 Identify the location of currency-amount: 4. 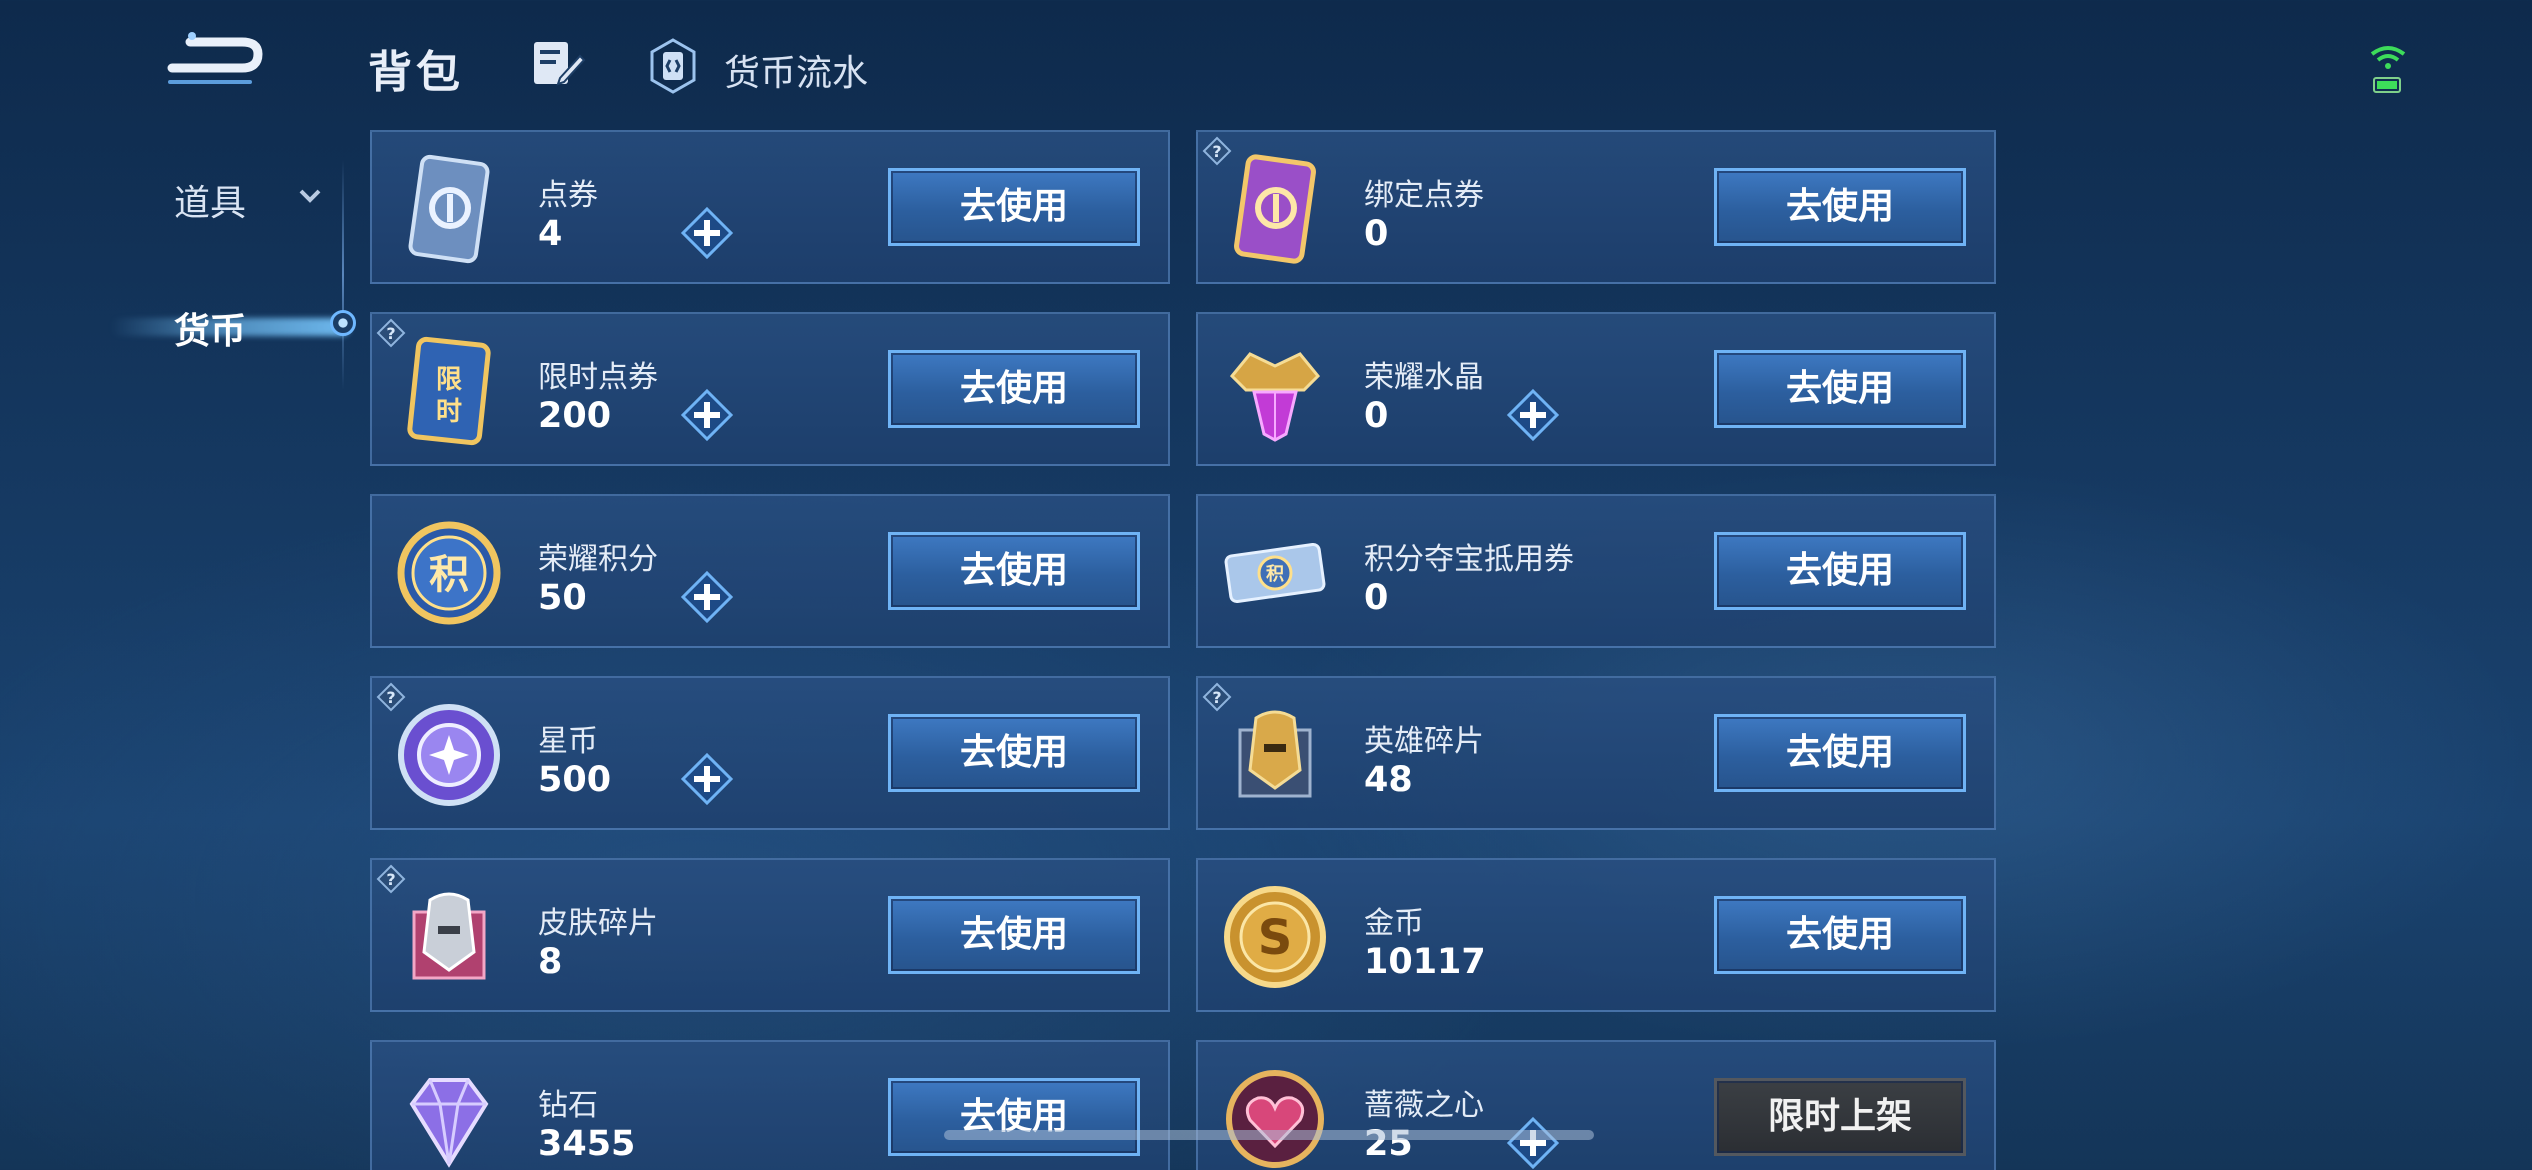
(550, 234).